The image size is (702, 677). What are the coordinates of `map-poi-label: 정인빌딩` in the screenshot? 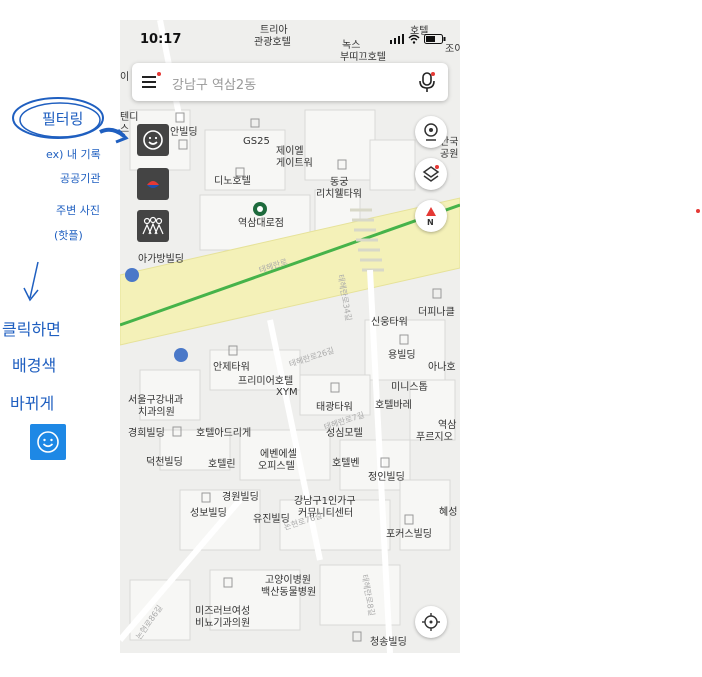 It's located at (386, 477).